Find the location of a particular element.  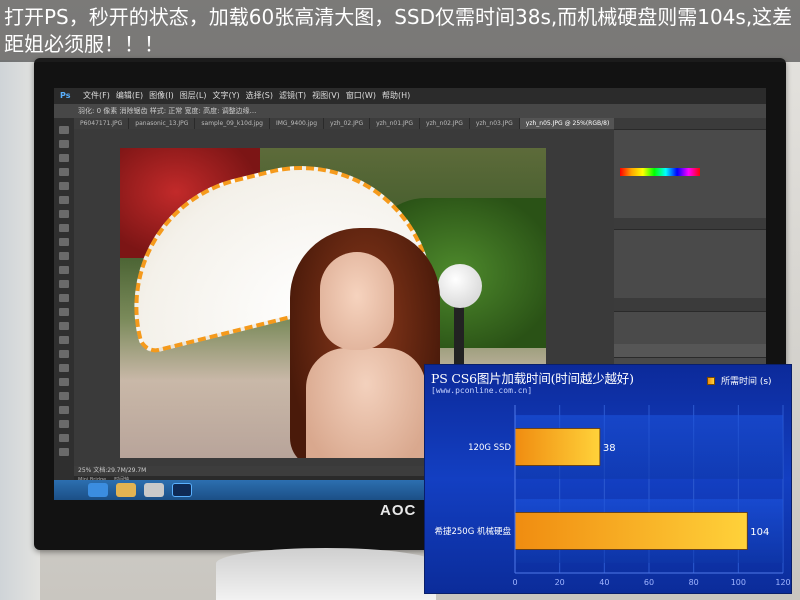

photoshop-document-tab: sample_09_k10d.jpg is located at coordinates (232, 123).